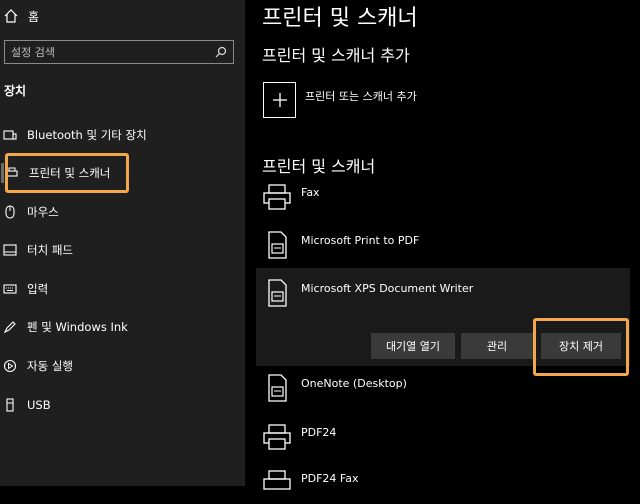  Describe the element at coordinates (581, 347) in the screenshot. I see `remove-button-highlight-box` at that location.